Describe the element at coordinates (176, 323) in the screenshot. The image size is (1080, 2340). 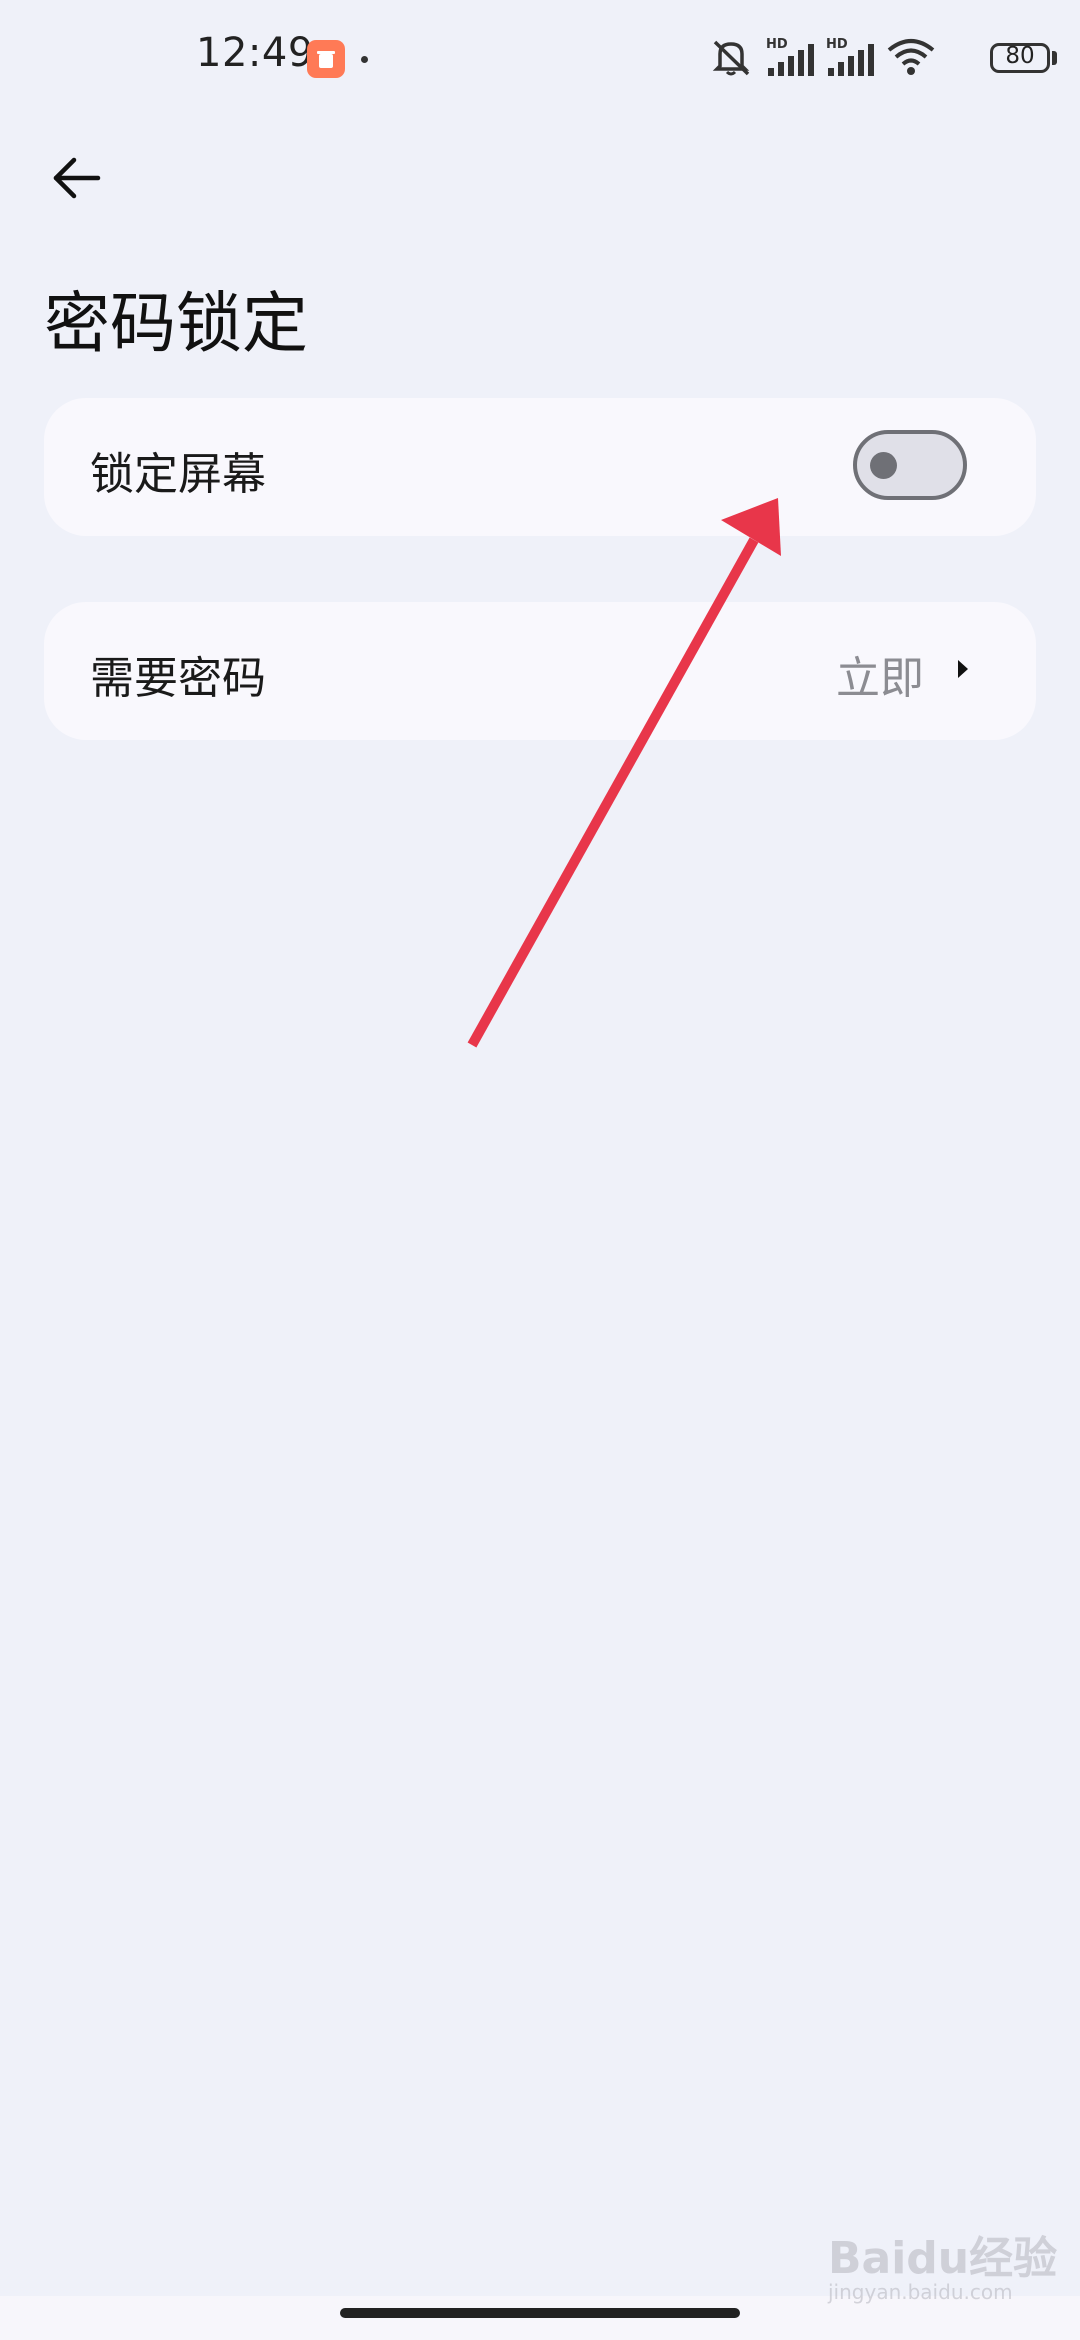
I see `page-title: 密码锁定` at that location.